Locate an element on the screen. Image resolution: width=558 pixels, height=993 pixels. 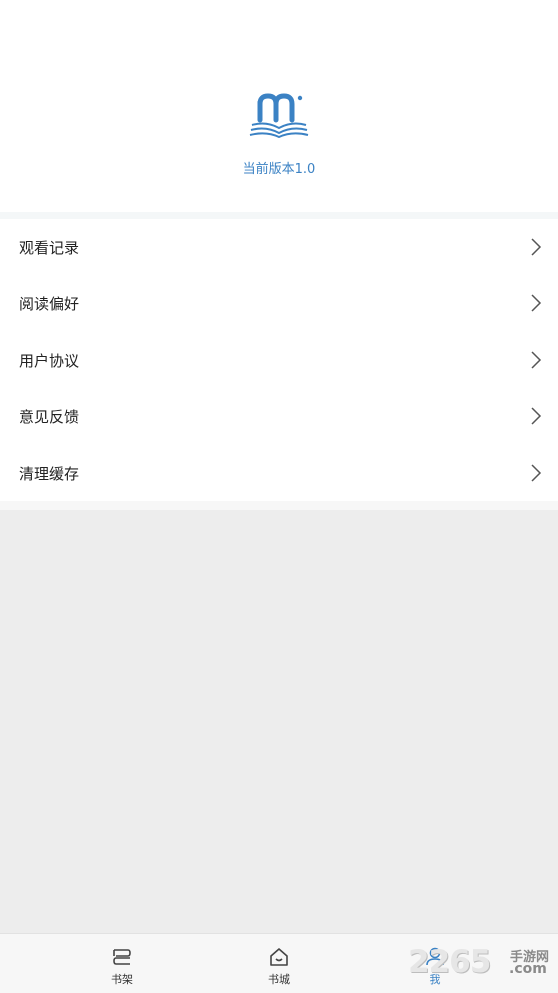
tab-label: 书架 is located at coordinates (122, 979).